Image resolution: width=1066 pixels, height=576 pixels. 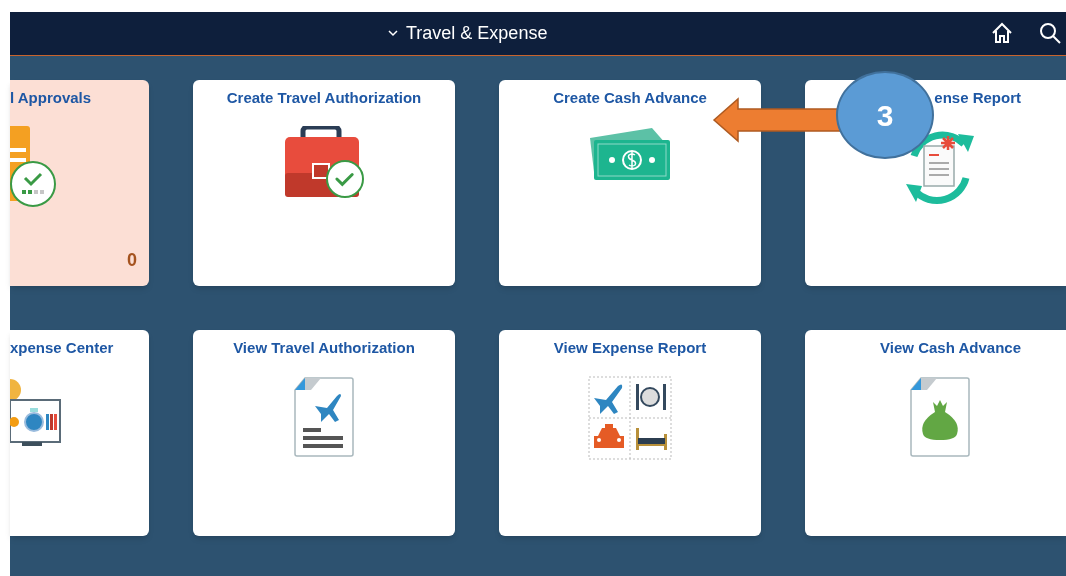 I want to click on tile-title: l Approvals, so click(x=51, y=97).